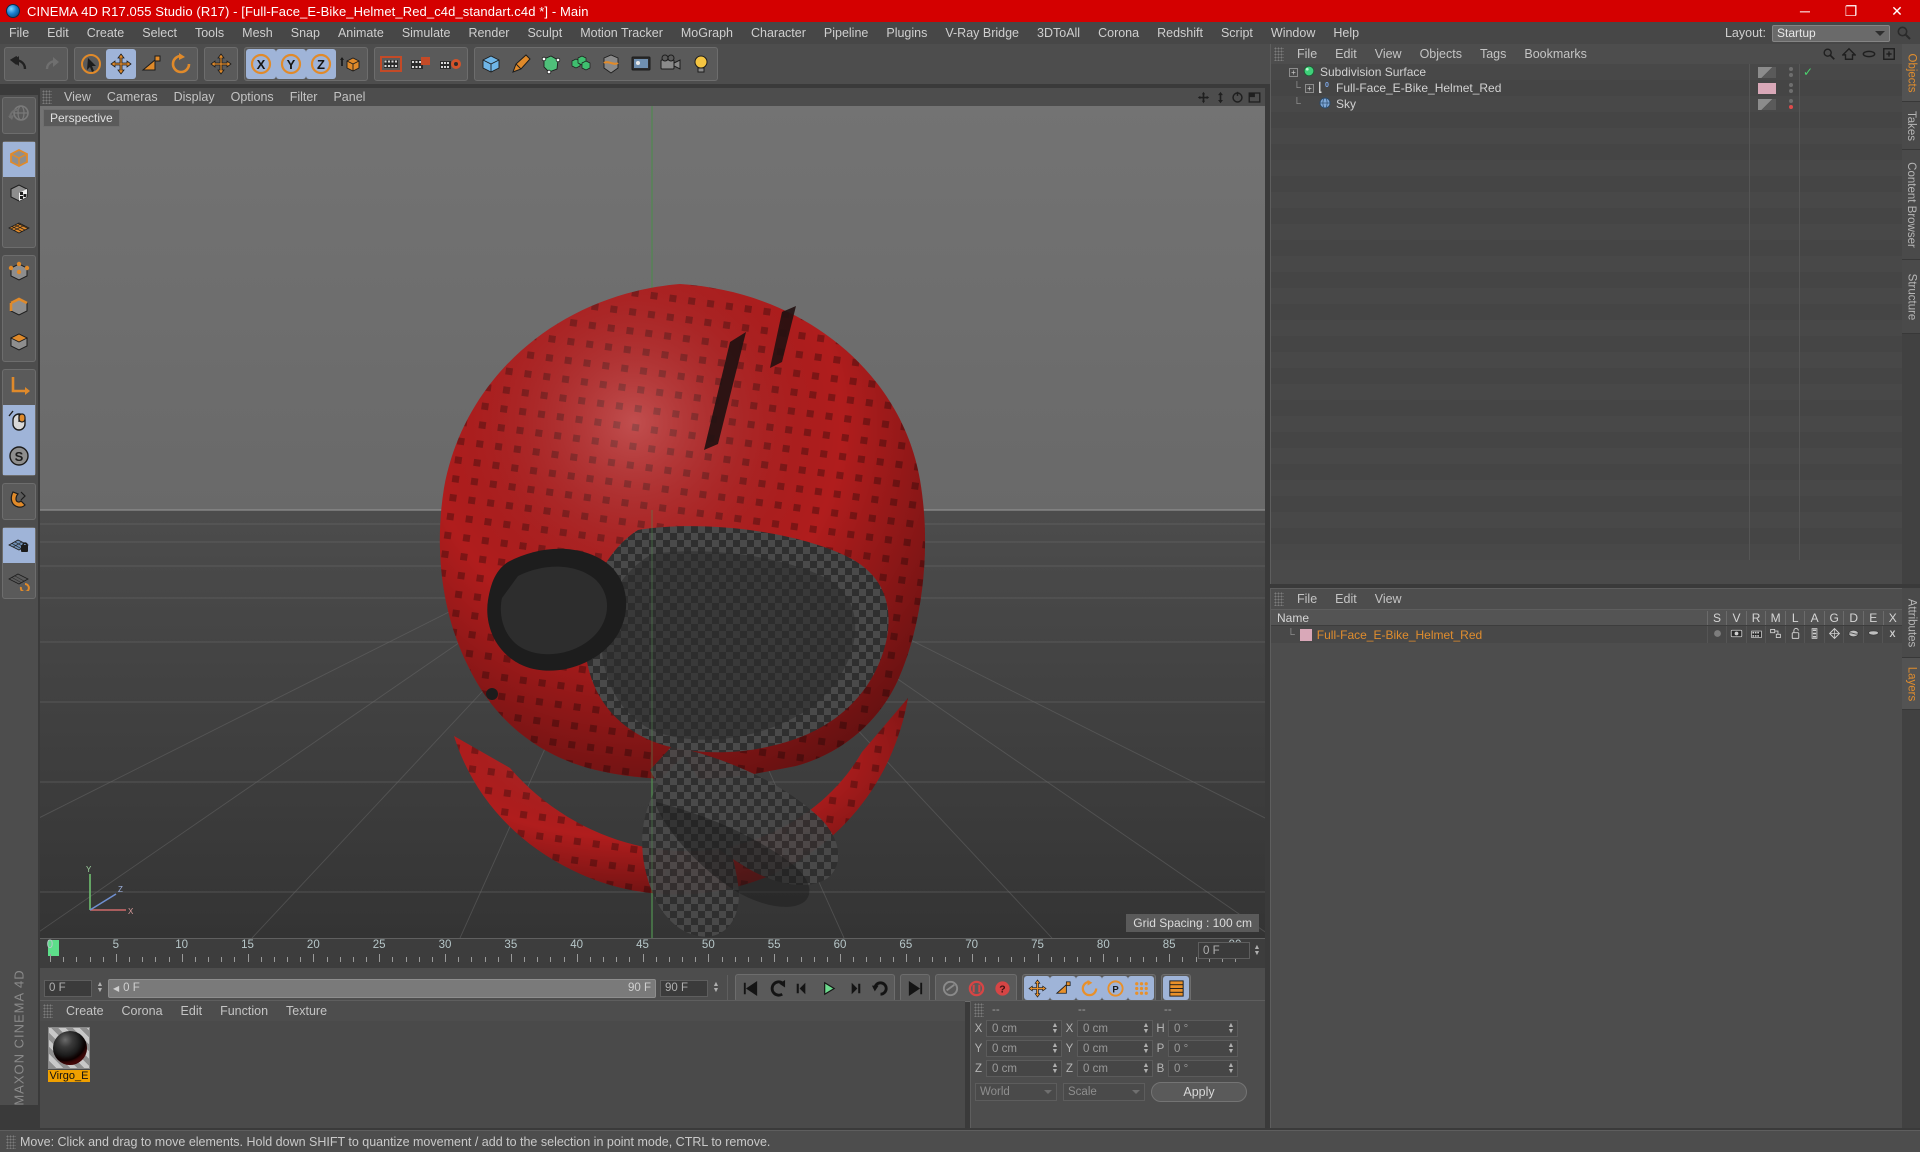 The width and height of the screenshot is (1920, 1152). I want to click on add-layer-icon, so click(1889, 54).